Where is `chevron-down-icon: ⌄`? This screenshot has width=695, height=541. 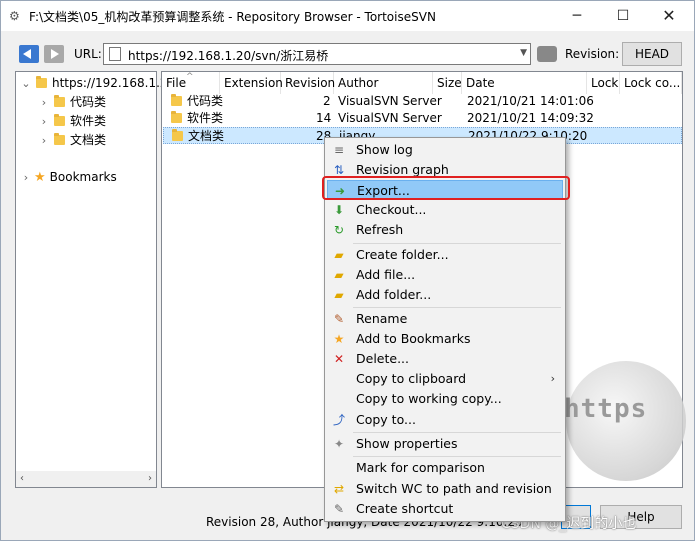 chevron-down-icon: ⌄ is located at coordinates (26, 83).